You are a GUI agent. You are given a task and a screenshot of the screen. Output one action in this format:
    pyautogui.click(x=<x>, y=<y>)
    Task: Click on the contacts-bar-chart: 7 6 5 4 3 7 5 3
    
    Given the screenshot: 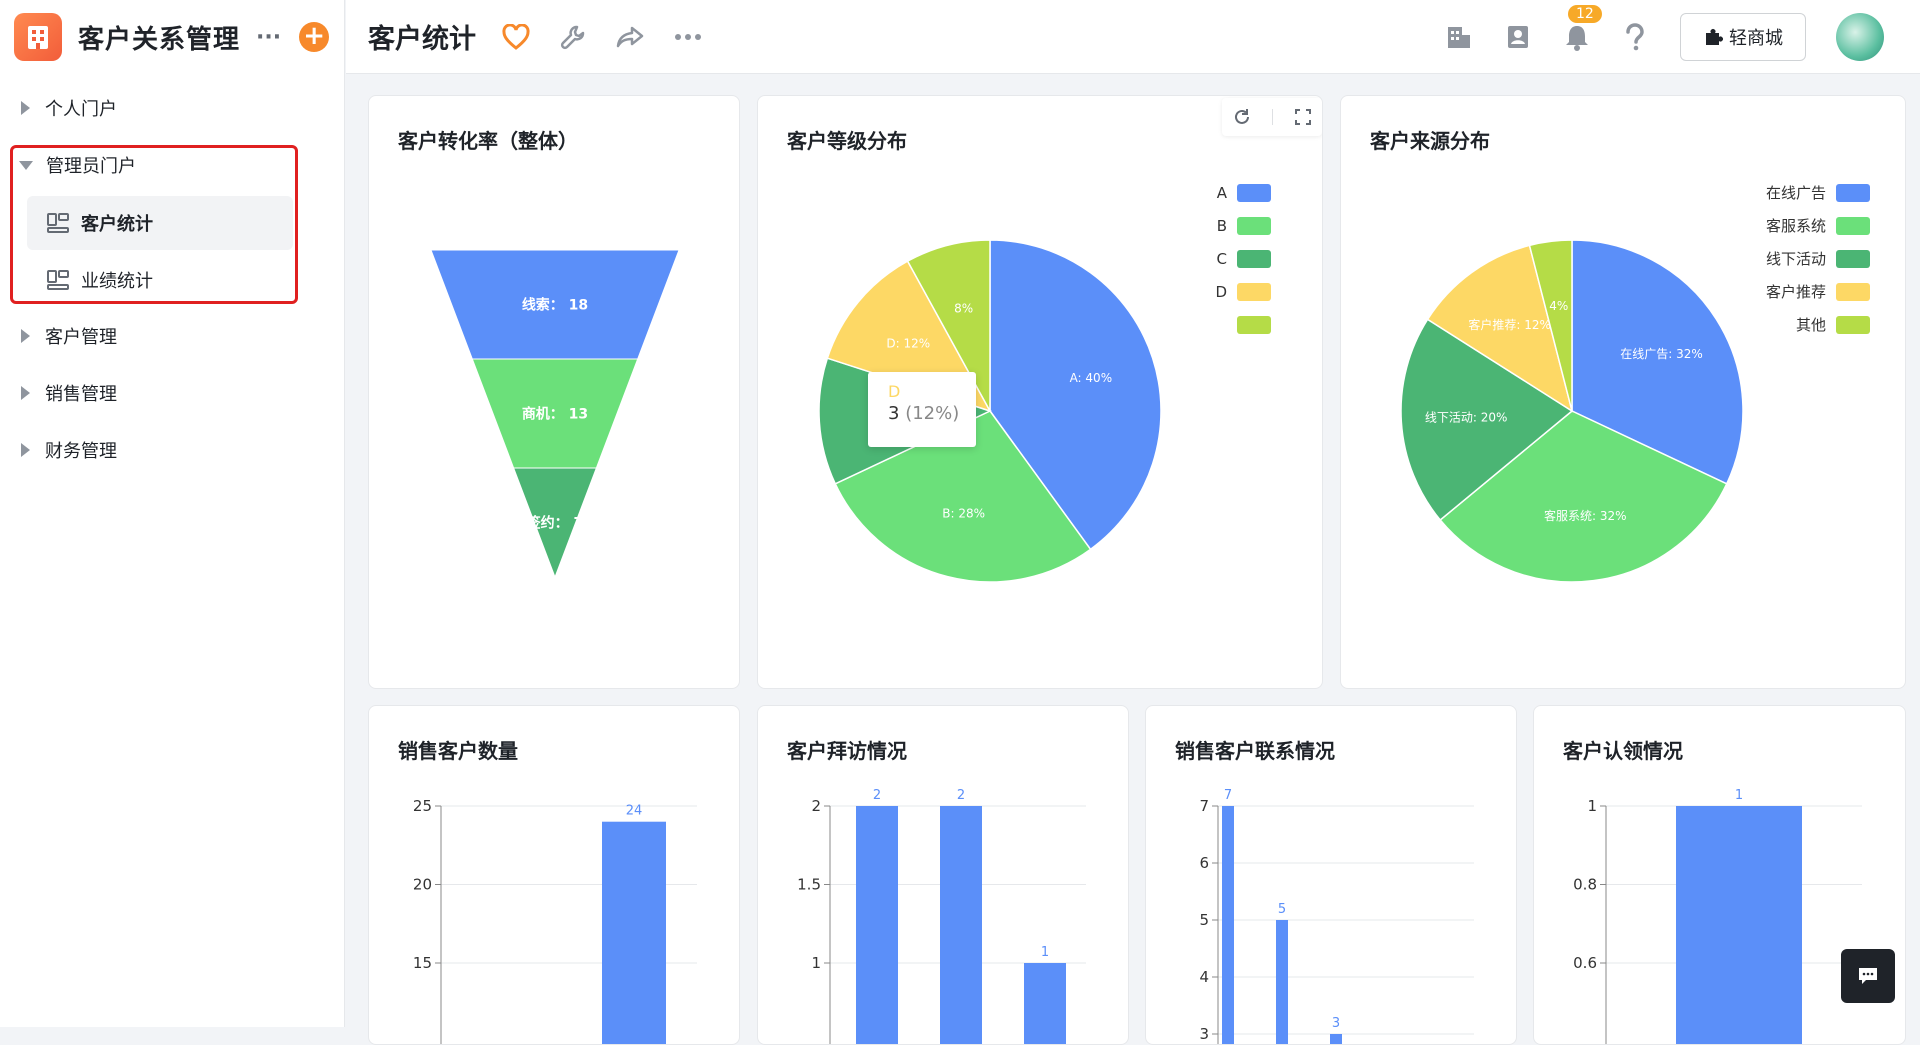 What is the action you would take?
    pyautogui.click(x=1336, y=916)
    